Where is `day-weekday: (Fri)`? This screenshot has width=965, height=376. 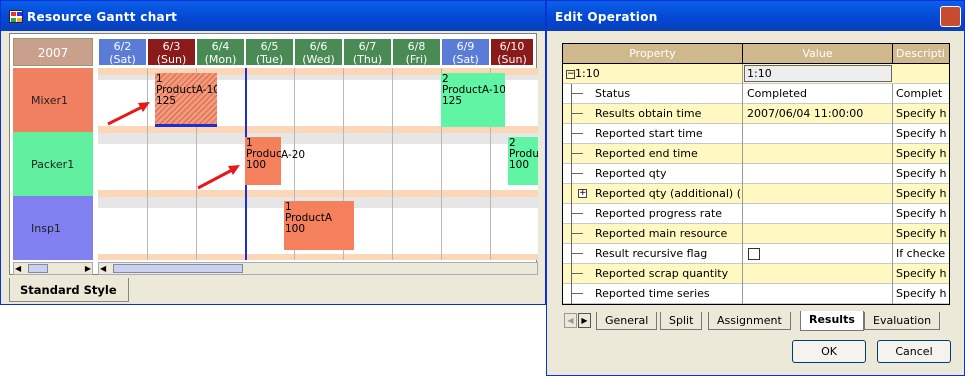 day-weekday: (Fri) is located at coordinates (416, 59).